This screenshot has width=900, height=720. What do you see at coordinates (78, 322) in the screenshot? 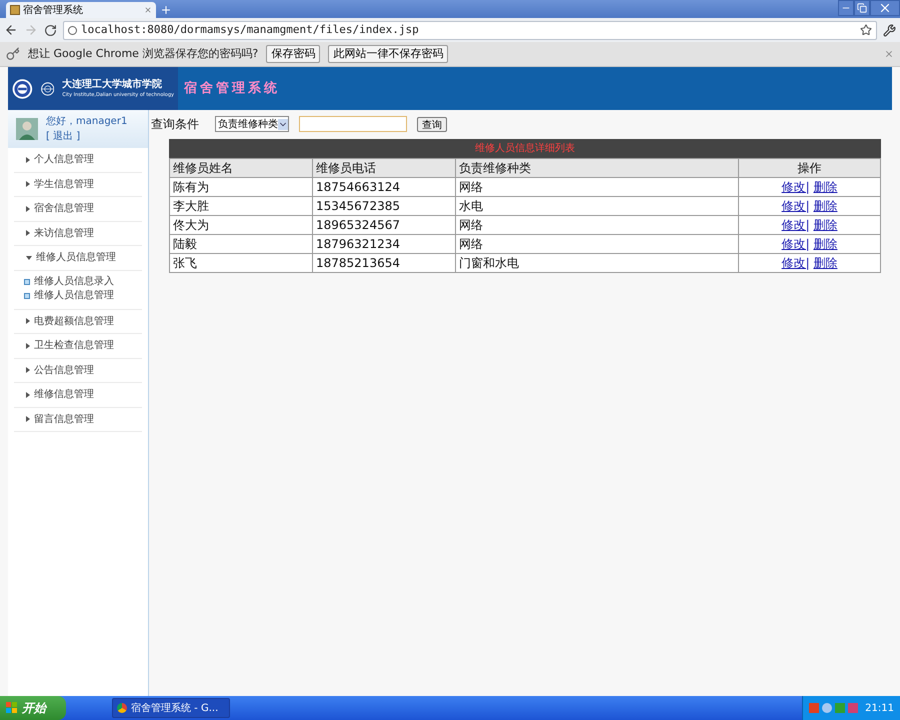
I see `sidebar-item: 电费超额信息管理` at bounding box center [78, 322].